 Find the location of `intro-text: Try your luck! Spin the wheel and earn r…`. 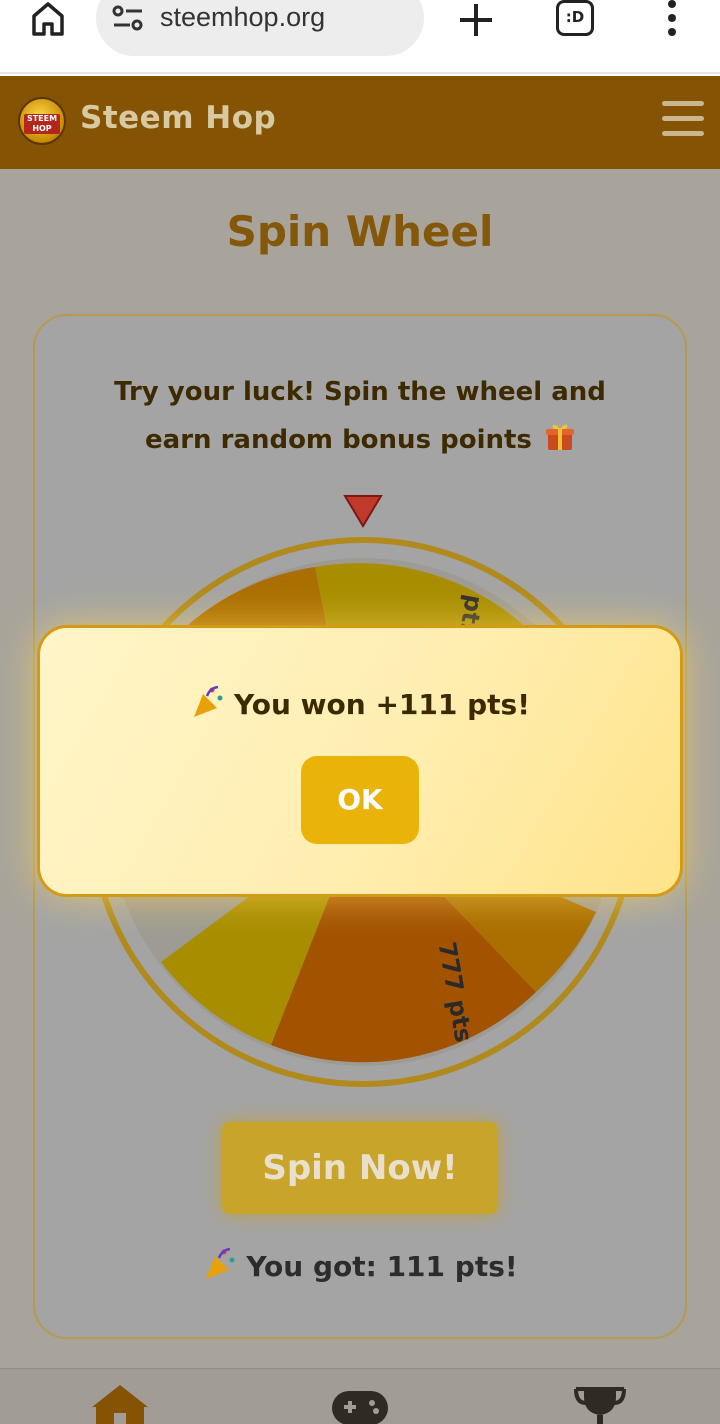

intro-text: Try your luck! Spin the wheel and earn r… is located at coordinates (360, 416).